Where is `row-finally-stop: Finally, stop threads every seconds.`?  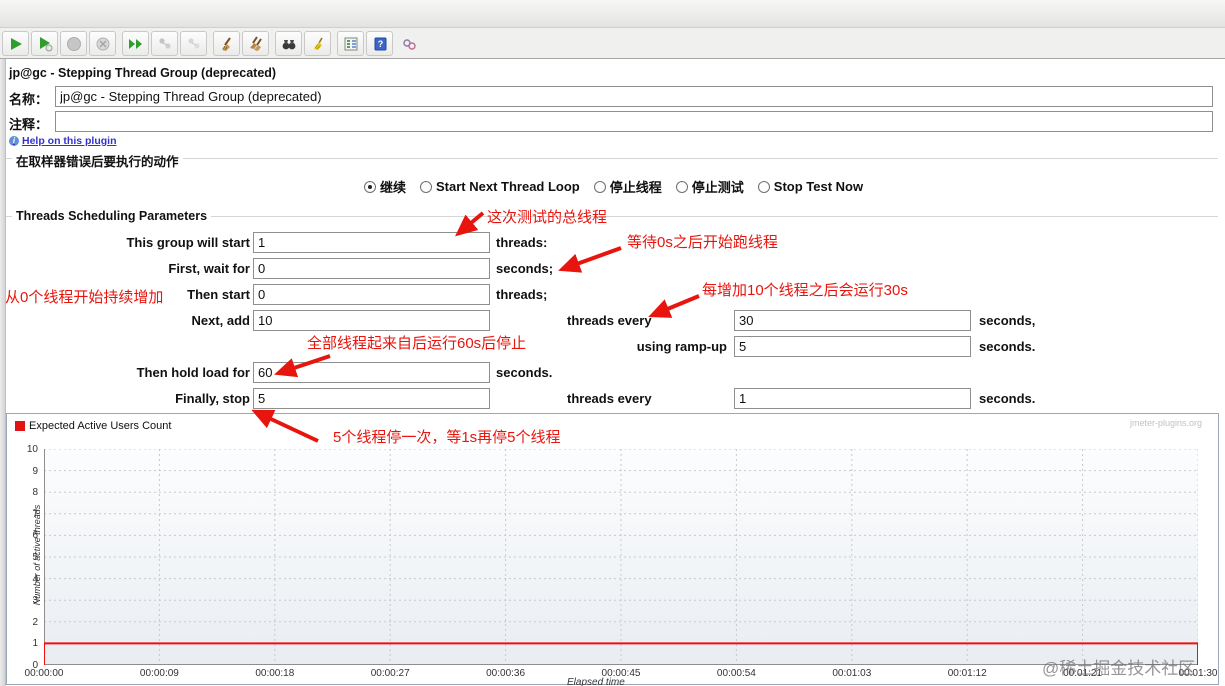
row-finally-stop: Finally, stop threads every seconds. is located at coordinates (612, 399).